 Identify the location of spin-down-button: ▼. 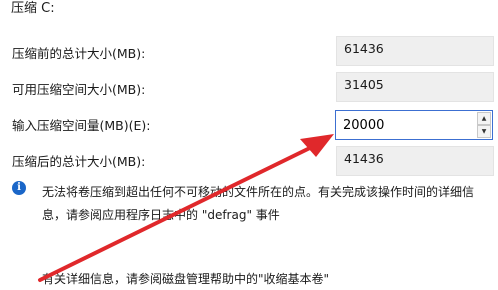
(484, 131).